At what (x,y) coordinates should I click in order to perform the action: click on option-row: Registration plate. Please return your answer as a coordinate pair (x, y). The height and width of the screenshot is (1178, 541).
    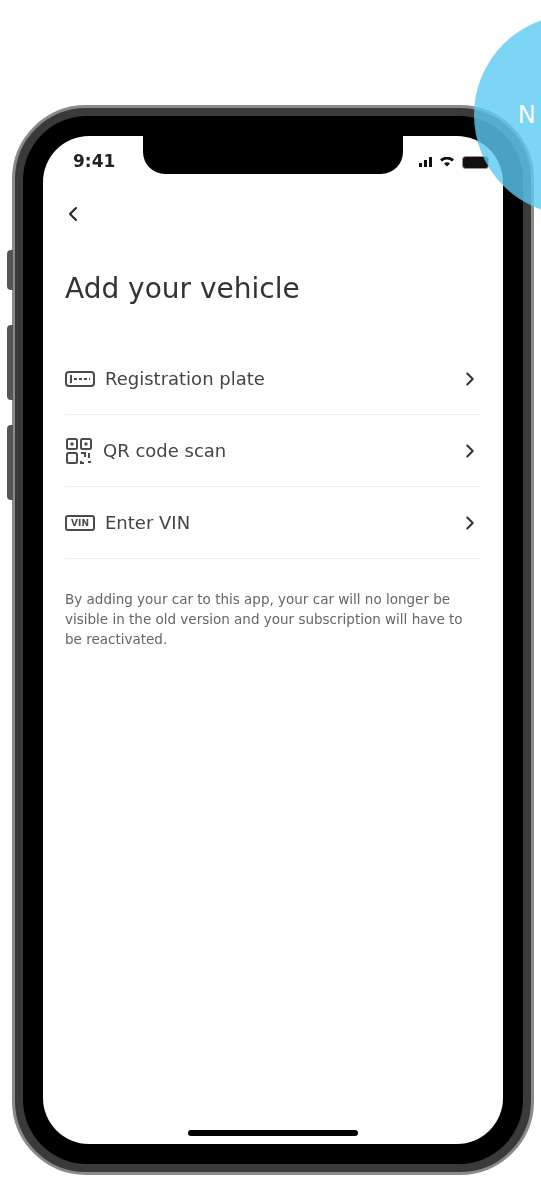
    Looking at the image, I should click on (273, 379).